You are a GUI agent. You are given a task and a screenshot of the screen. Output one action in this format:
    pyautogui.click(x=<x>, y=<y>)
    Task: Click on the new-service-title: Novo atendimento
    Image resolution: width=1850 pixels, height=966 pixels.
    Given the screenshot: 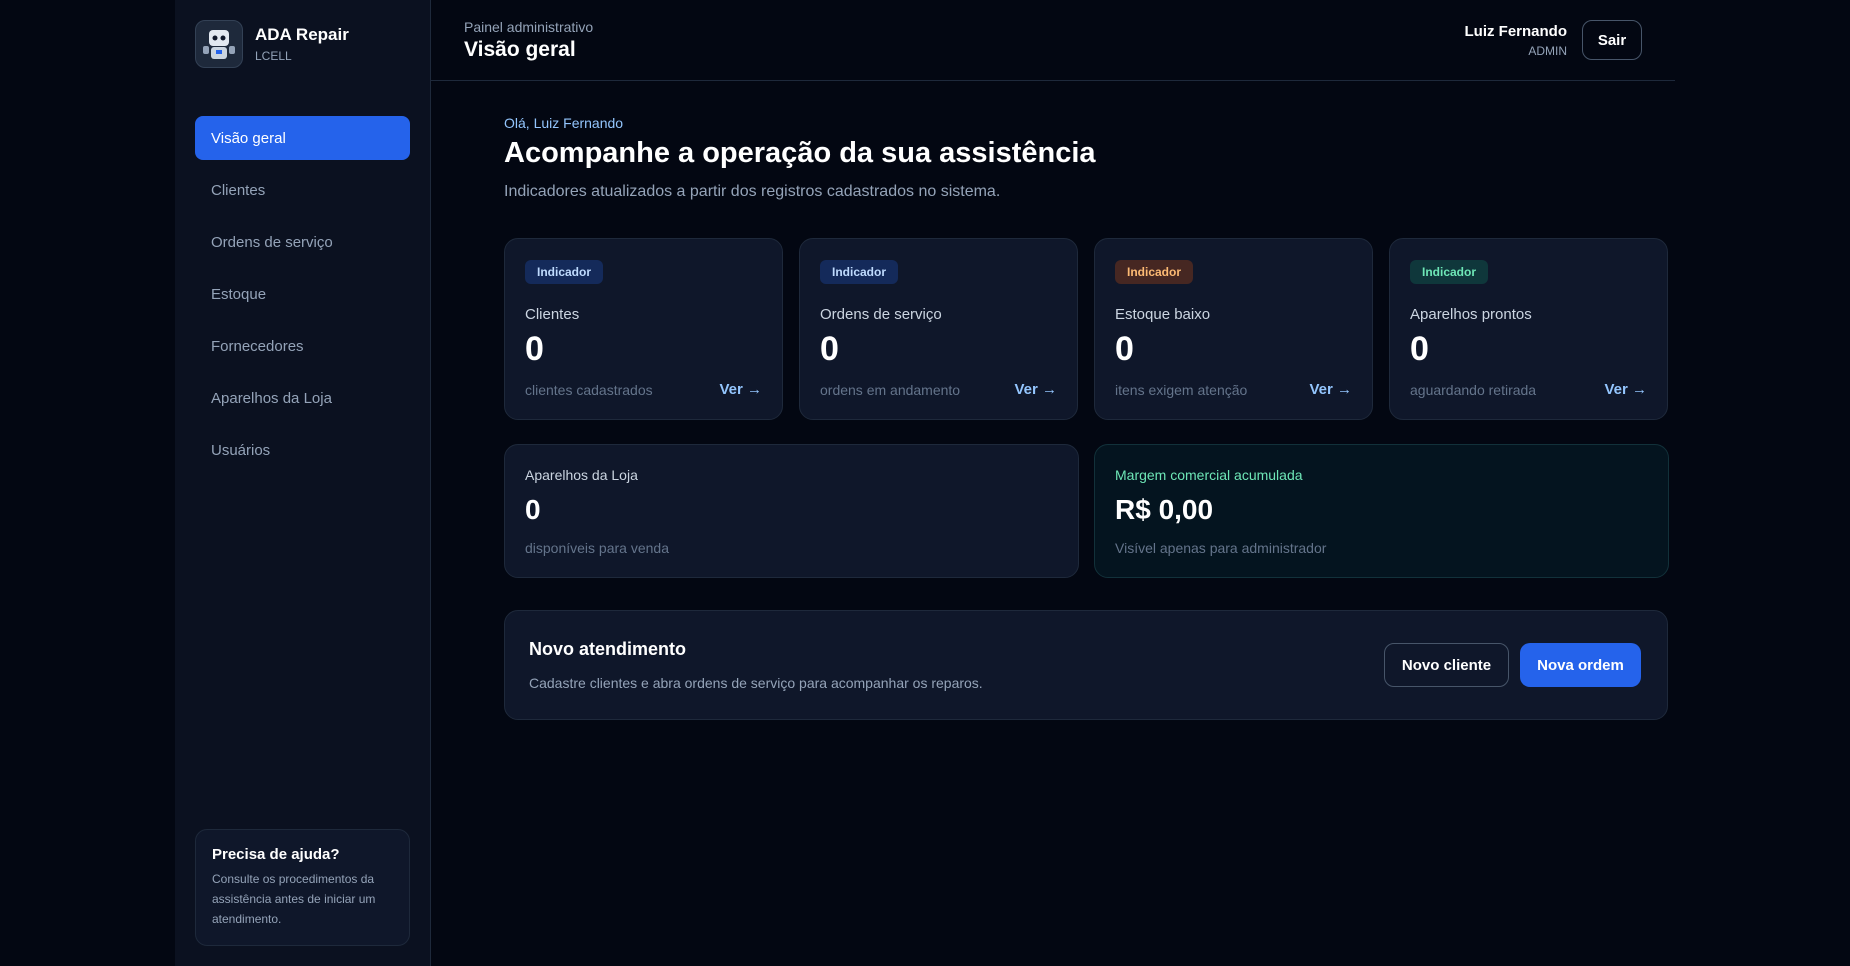 What is the action you would take?
    pyautogui.click(x=608, y=649)
    